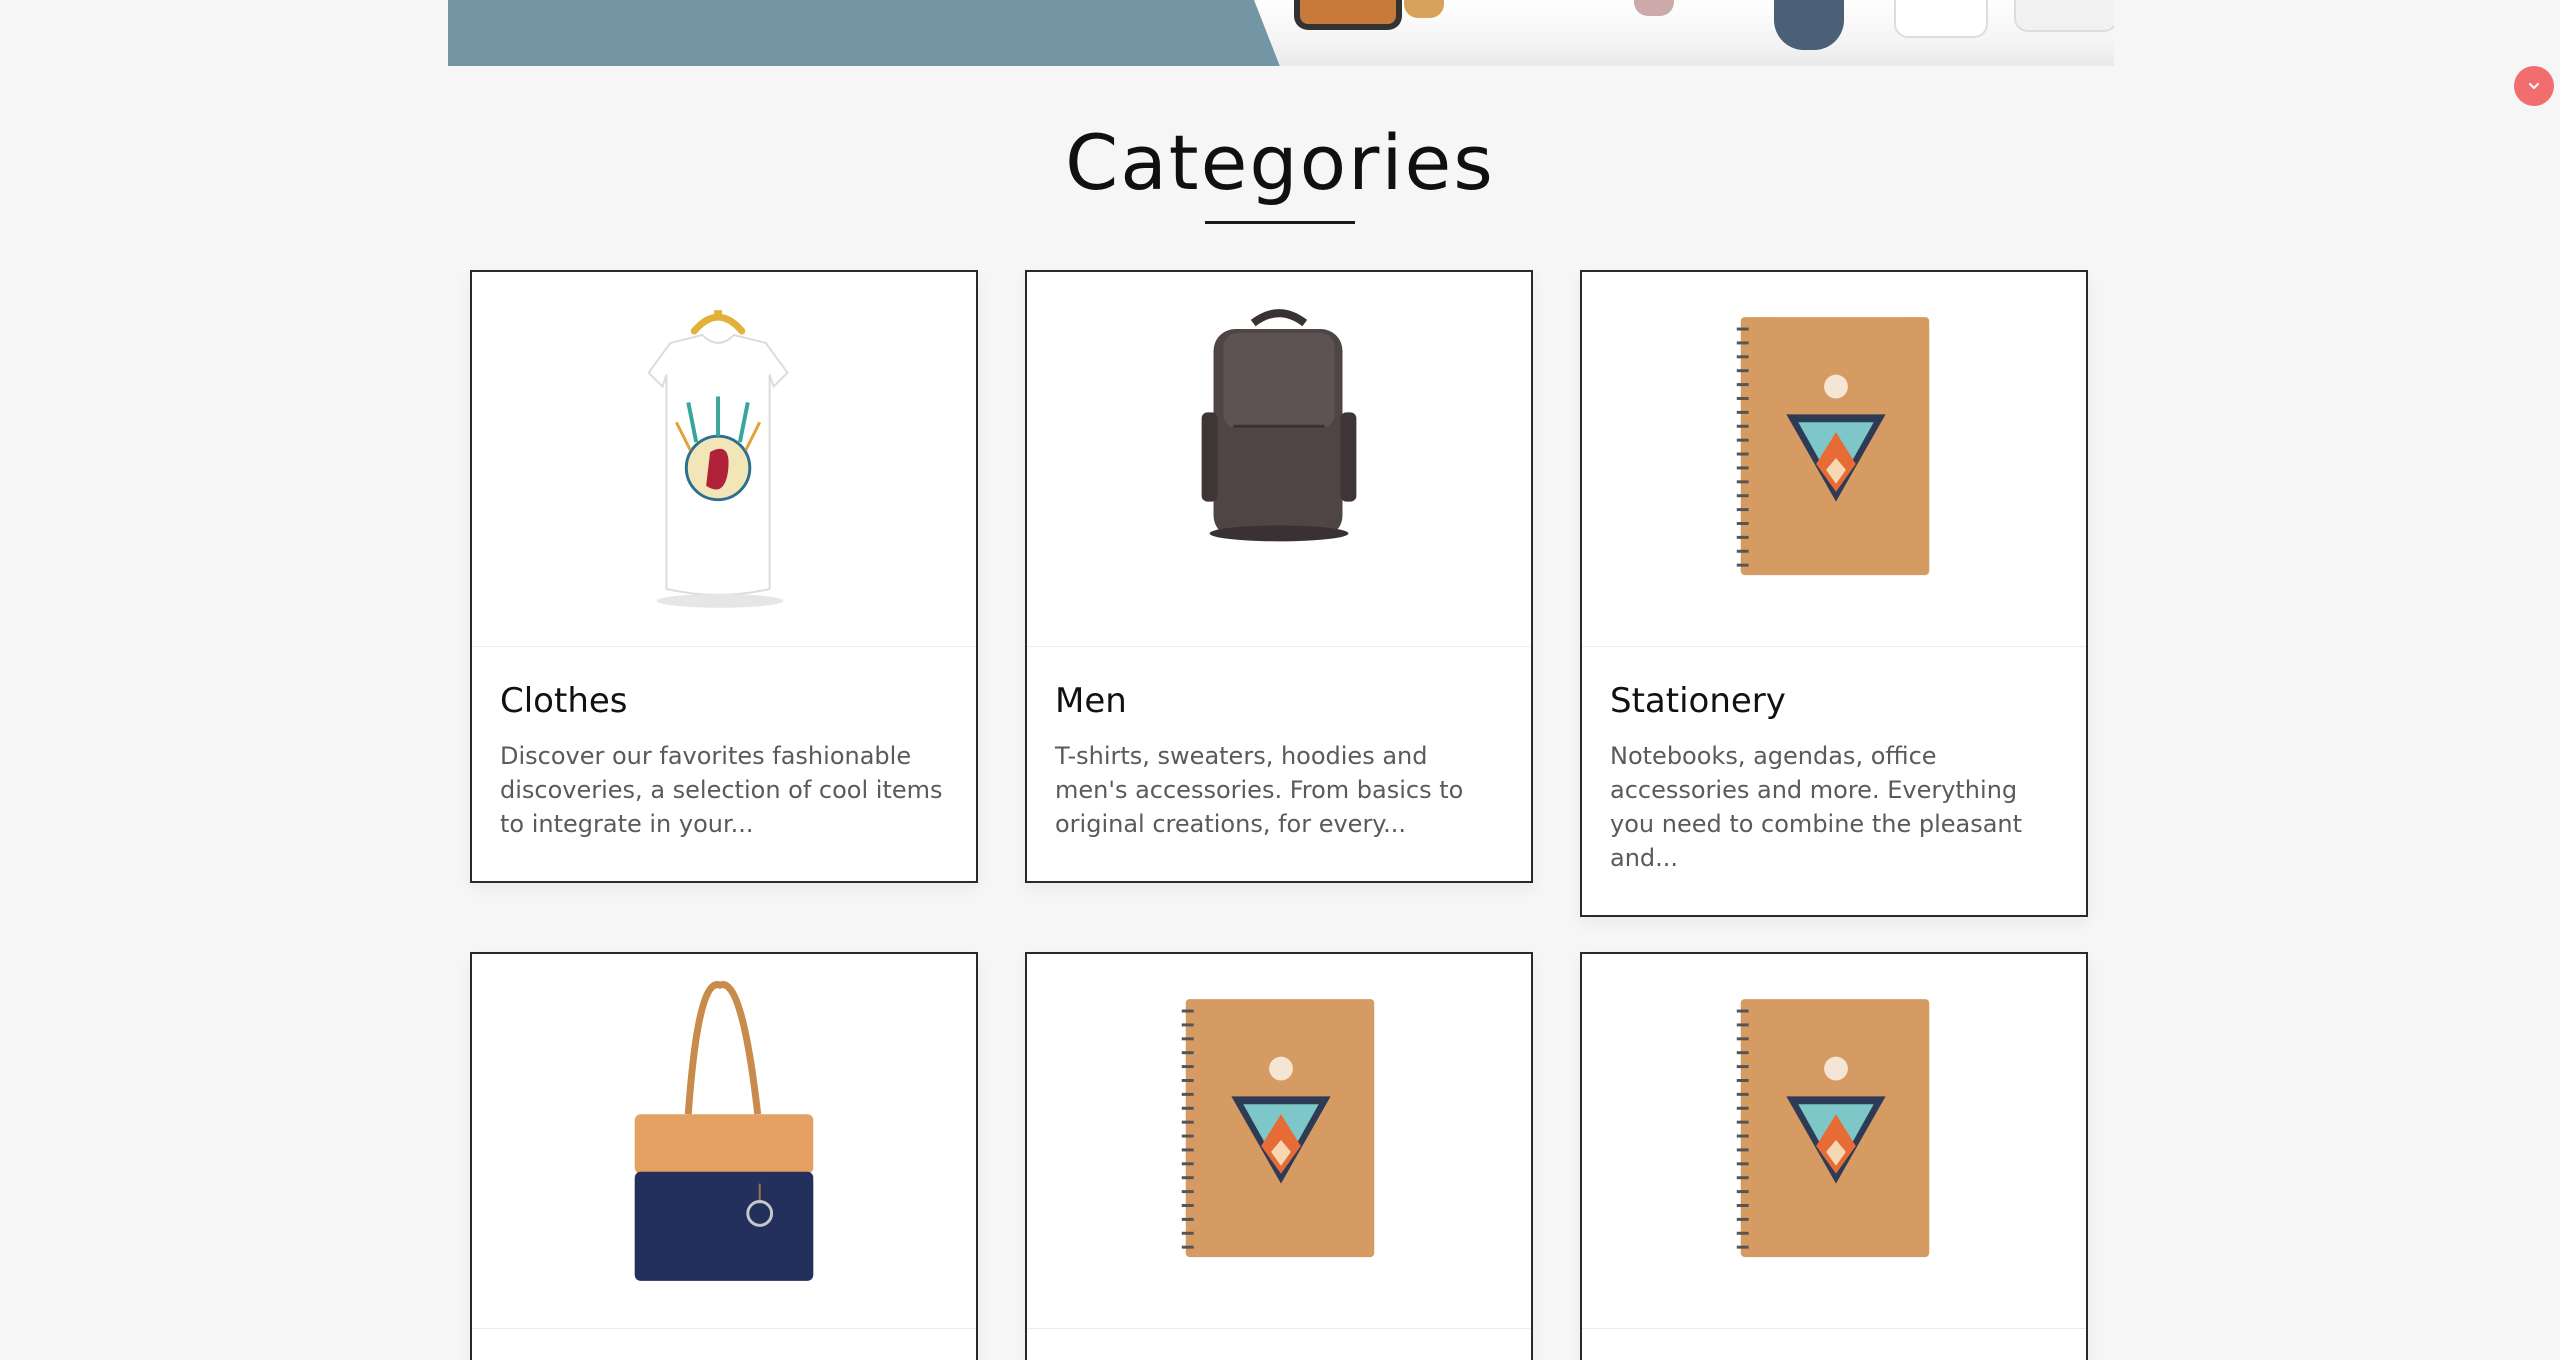 This screenshot has height=1360, width=2560. What do you see at coordinates (1280, 162) in the screenshot?
I see `section-title: Categories` at bounding box center [1280, 162].